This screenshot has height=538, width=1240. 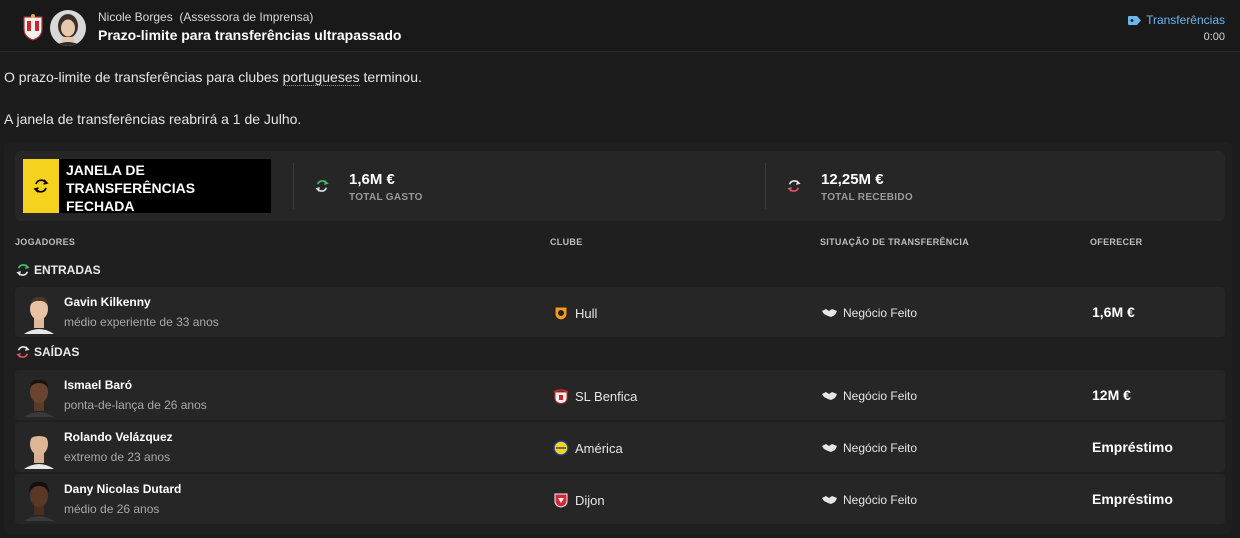 What do you see at coordinates (112, 509) in the screenshot?
I see `player-description: médio de 26 anos` at bounding box center [112, 509].